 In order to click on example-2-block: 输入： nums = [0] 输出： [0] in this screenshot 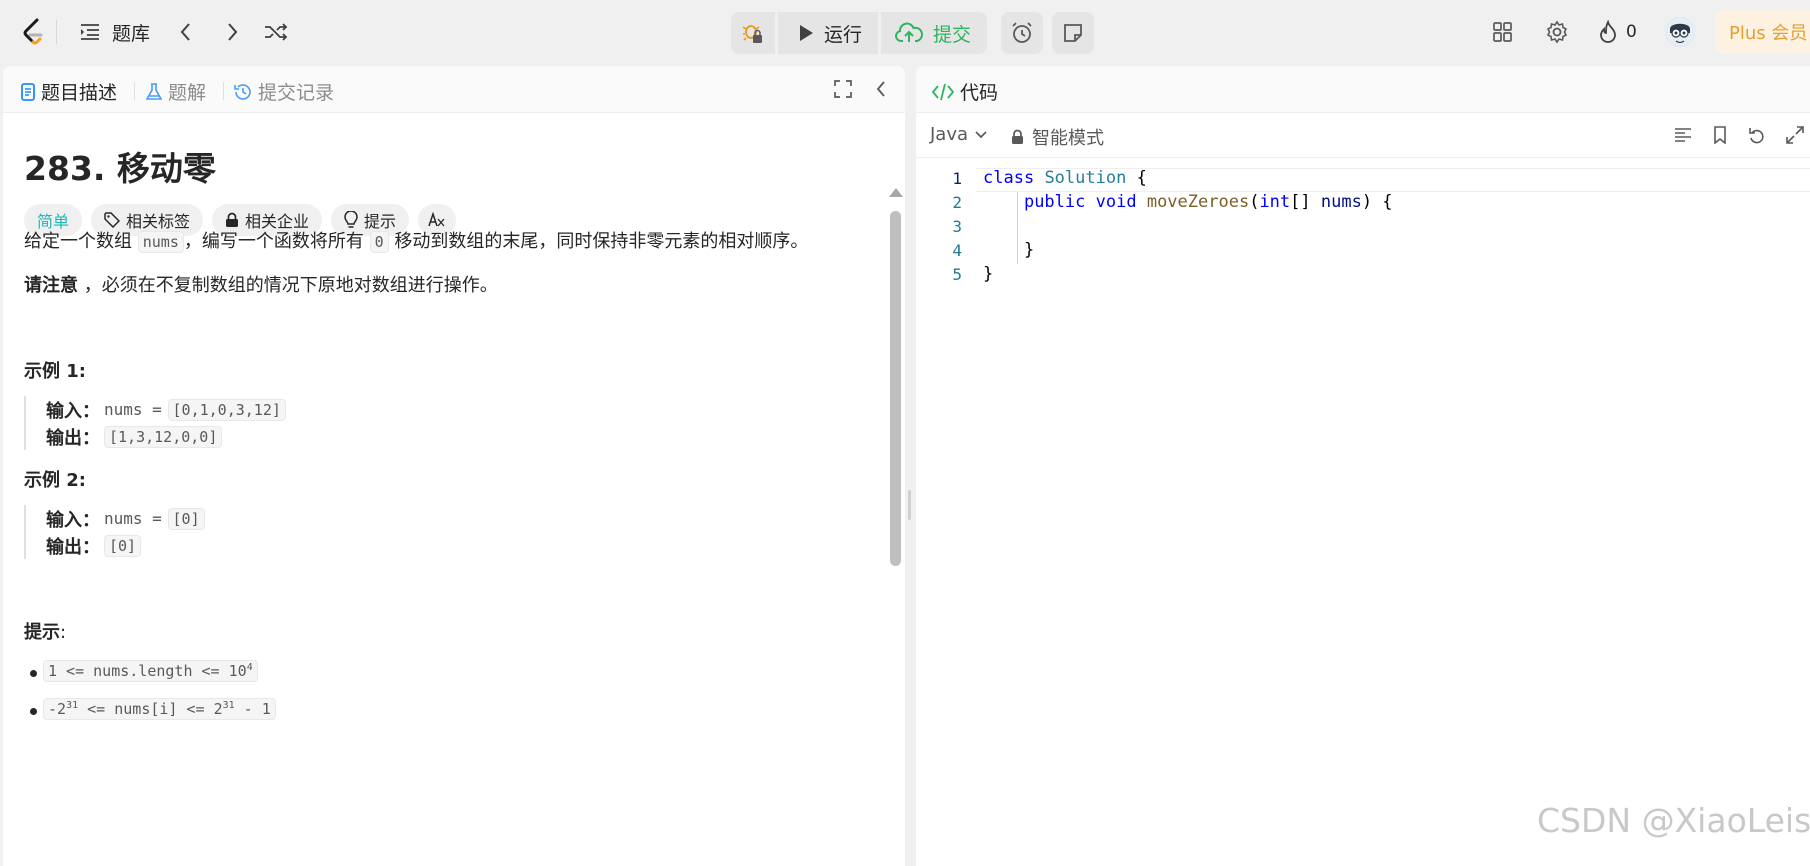, I will do `click(114, 532)`.